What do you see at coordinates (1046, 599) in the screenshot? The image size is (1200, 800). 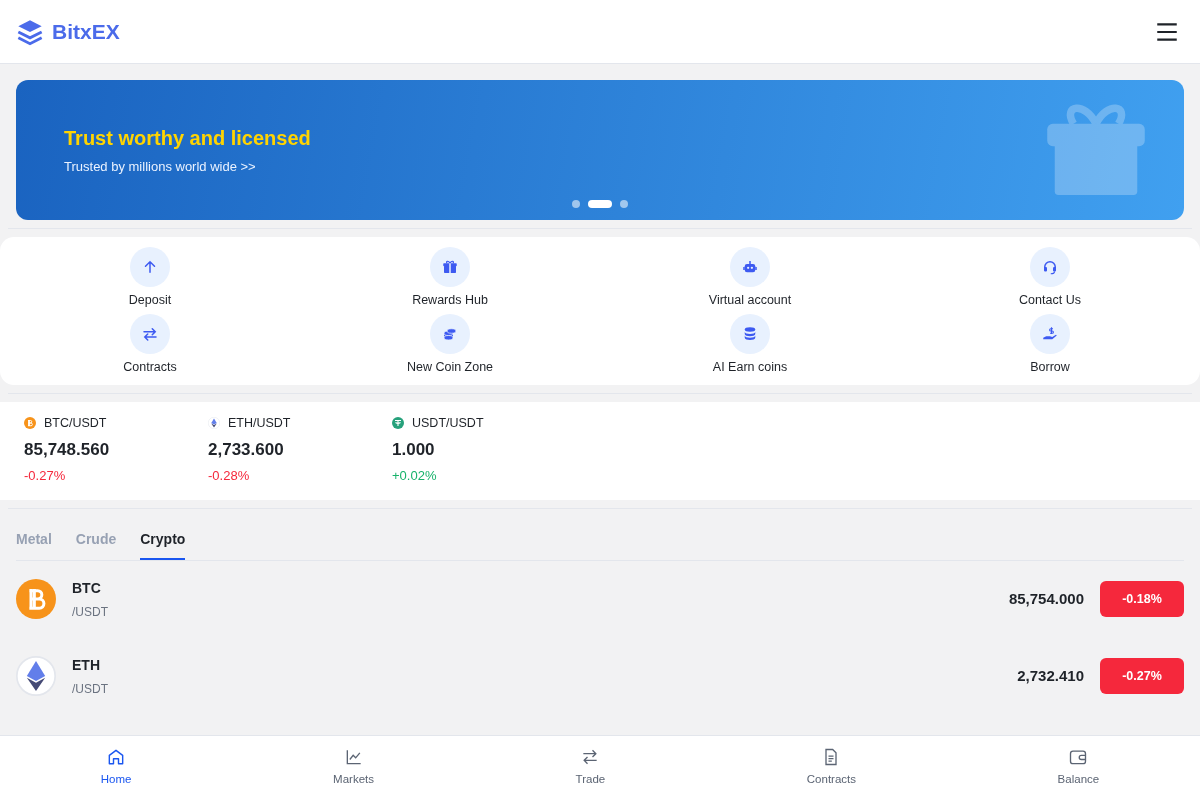 I see `price-value: 85,754.000` at bounding box center [1046, 599].